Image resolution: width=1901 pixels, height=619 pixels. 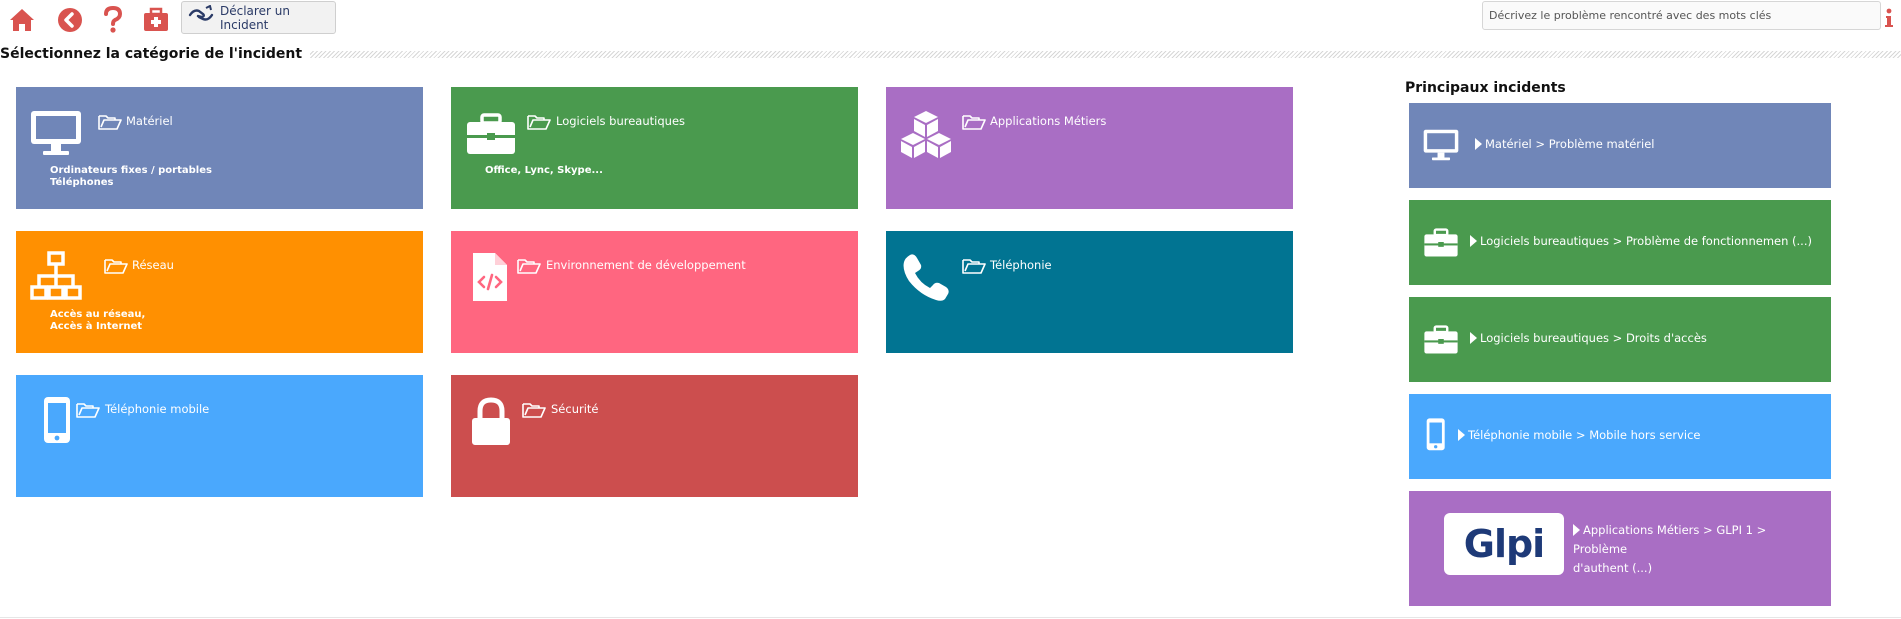 What do you see at coordinates (491, 421) in the screenshot?
I see `lock-icon` at bounding box center [491, 421].